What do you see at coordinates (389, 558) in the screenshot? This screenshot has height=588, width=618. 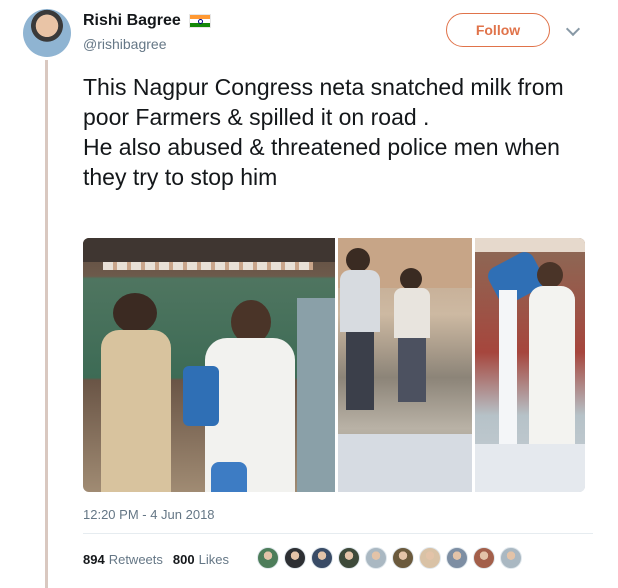 I see `liker-avatars` at bounding box center [389, 558].